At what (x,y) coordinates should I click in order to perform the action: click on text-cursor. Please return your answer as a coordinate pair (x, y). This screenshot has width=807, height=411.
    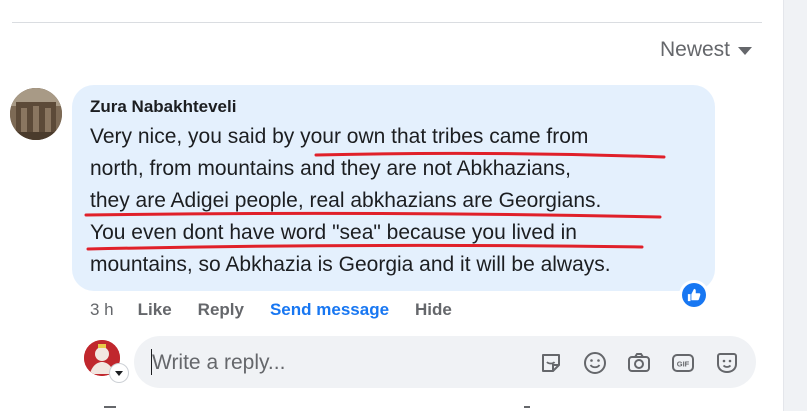
    Looking at the image, I should click on (151, 362).